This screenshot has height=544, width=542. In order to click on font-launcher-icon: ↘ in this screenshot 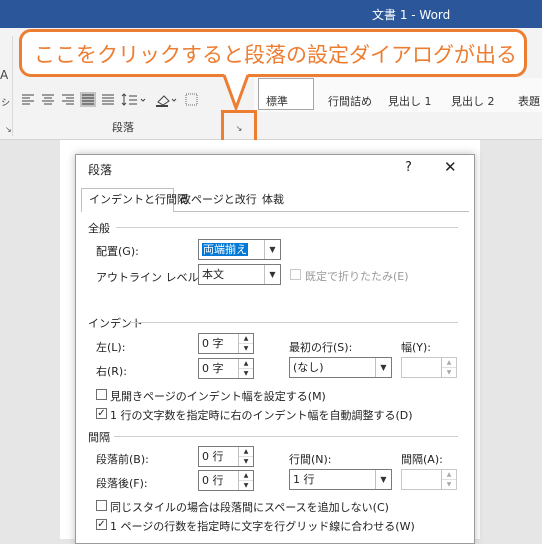, I will do `click(8, 129)`.